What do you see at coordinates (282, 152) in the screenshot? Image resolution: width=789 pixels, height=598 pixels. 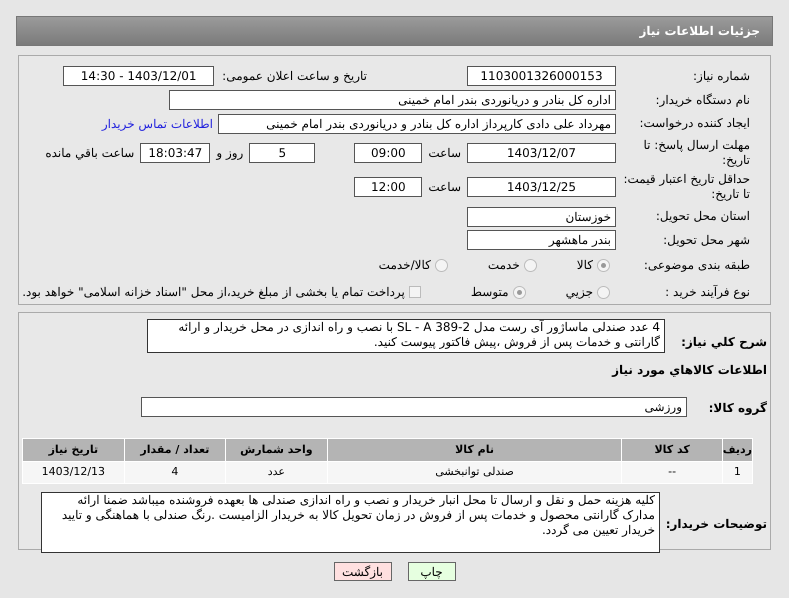 I see `days-field: 5` at bounding box center [282, 152].